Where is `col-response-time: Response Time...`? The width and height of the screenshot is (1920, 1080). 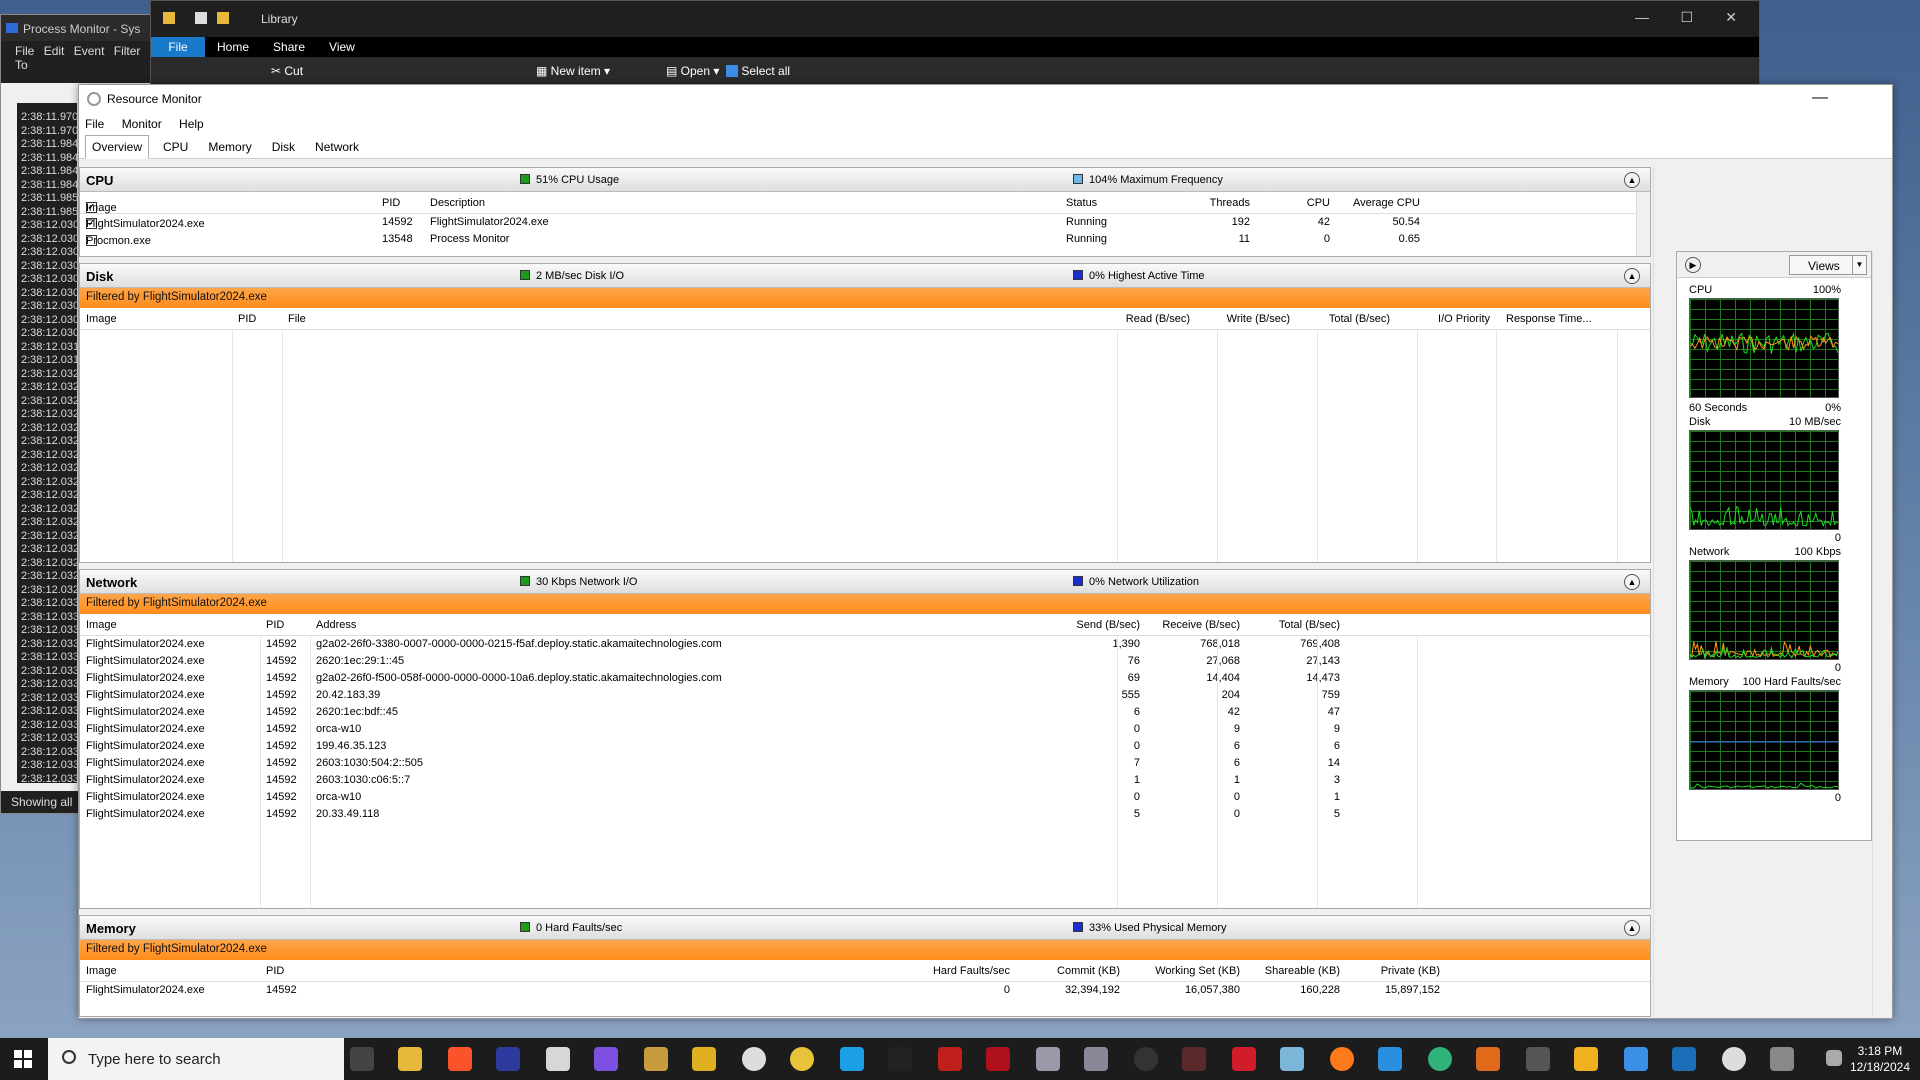
col-response-time: Response Time... is located at coordinates (1549, 319).